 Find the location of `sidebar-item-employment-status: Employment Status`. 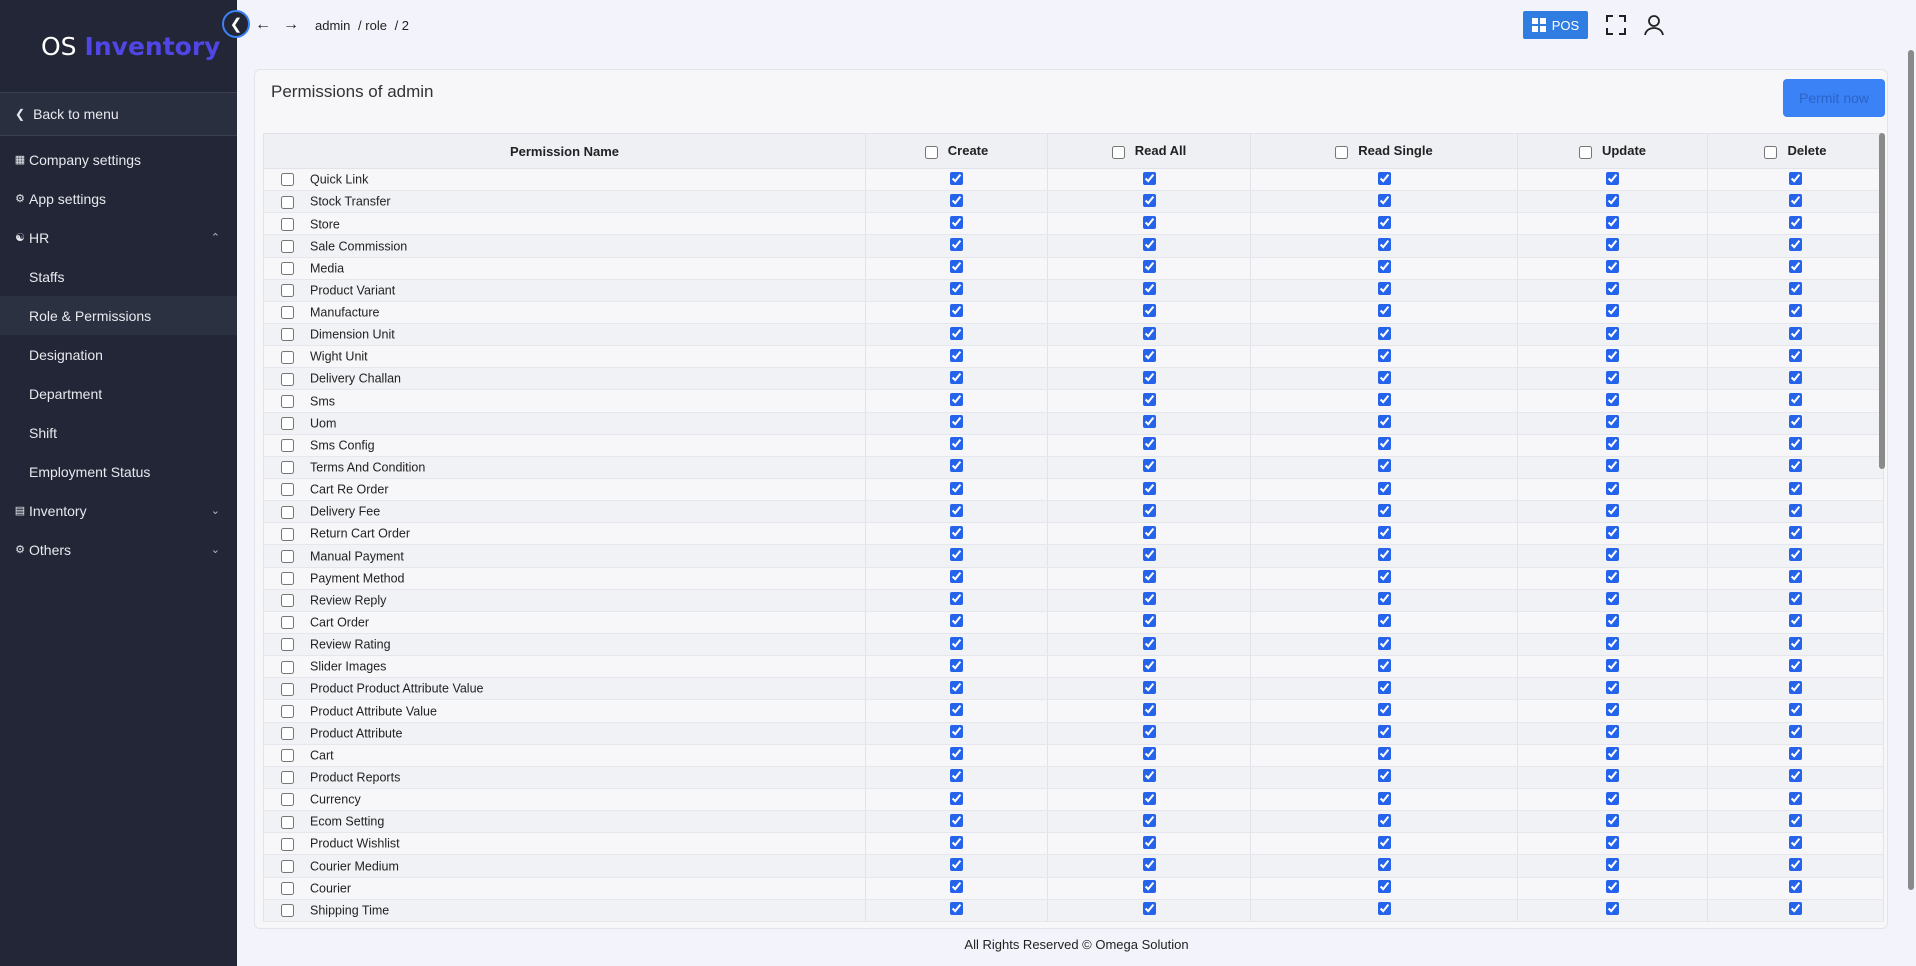

sidebar-item-employment-status: Employment Status is located at coordinates (118, 471).